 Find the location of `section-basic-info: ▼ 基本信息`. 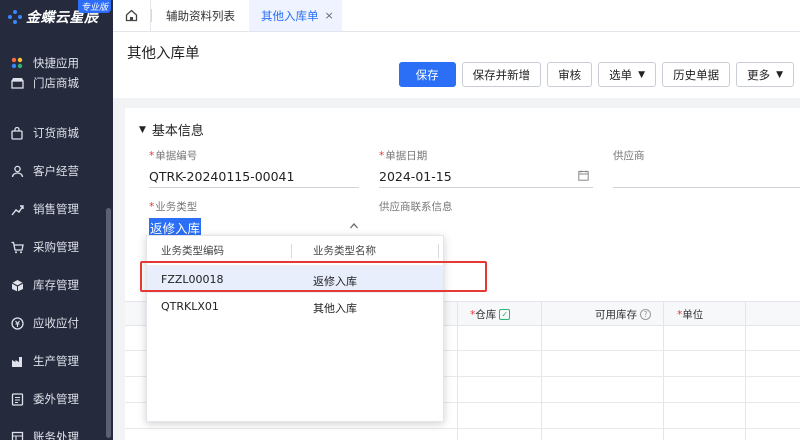

section-basic-info: ▼ 基本信息 is located at coordinates (171, 129).